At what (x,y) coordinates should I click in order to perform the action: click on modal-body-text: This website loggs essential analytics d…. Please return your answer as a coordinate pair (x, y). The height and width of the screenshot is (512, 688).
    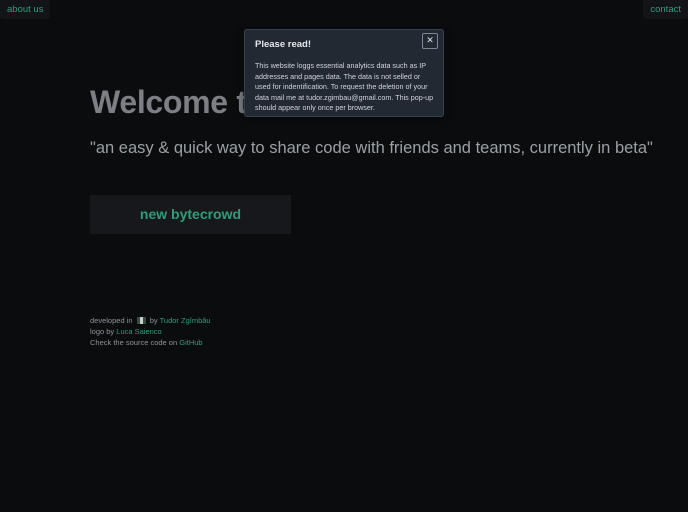
    Looking at the image, I should click on (344, 87).